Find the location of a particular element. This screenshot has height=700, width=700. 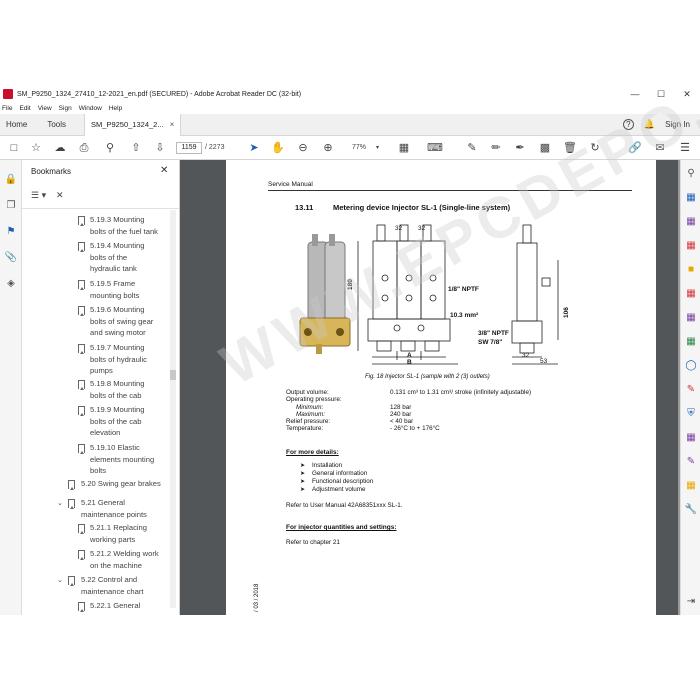

select-cursor-icon: ➤ is located at coordinates (254, 148).